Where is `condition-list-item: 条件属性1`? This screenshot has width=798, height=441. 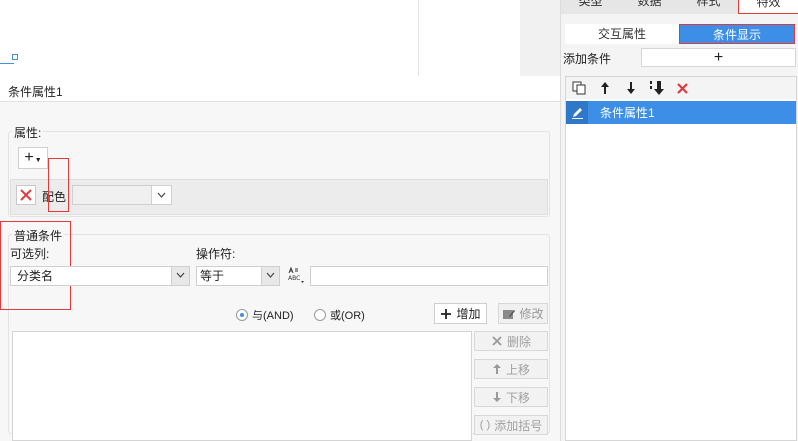
condition-list-item: 条件属性1 is located at coordinates (681, 112).